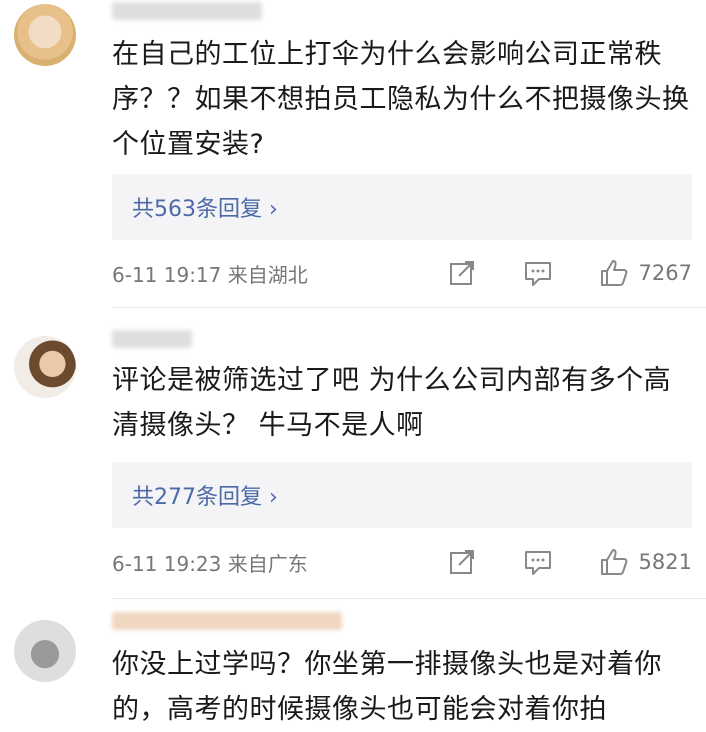  What do you see at coordinates (205, 207) in the screenshot?
I see `view-replies-link: 共563条回复 ›` at bounding box center [205, 207].